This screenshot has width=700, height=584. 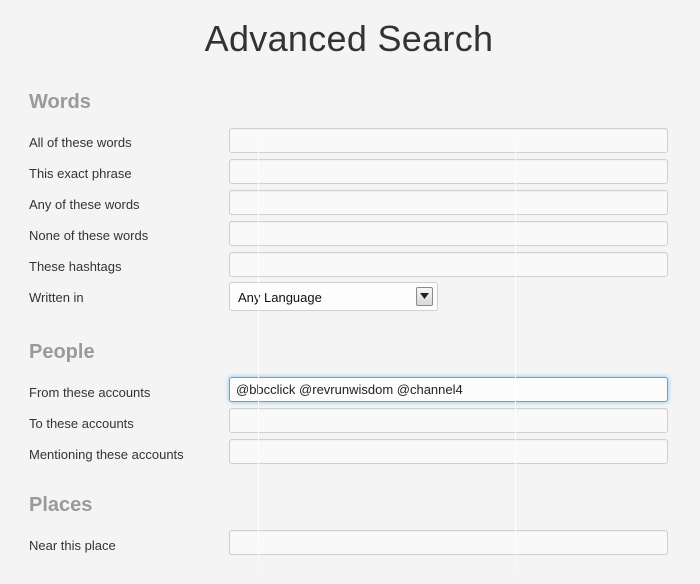 I want to click on mentioning-accounts-input, so click(x=448, y=451).